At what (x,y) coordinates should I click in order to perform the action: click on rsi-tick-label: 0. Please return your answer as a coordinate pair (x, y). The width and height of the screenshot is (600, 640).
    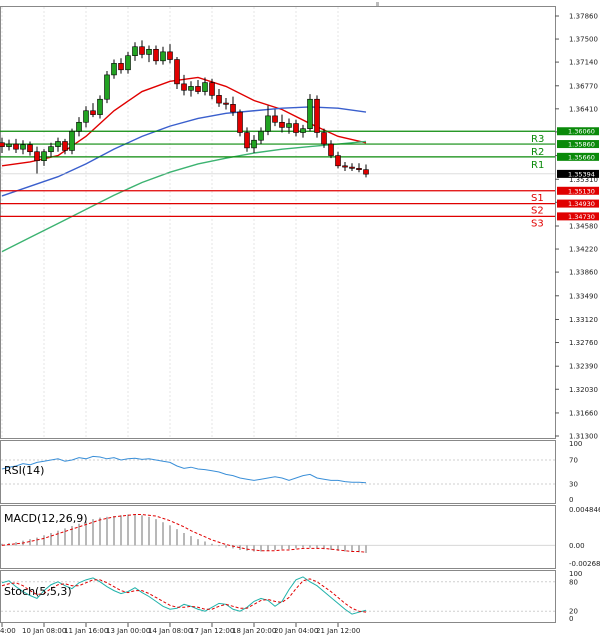
    Looking at the image, I should click on (571, 500).